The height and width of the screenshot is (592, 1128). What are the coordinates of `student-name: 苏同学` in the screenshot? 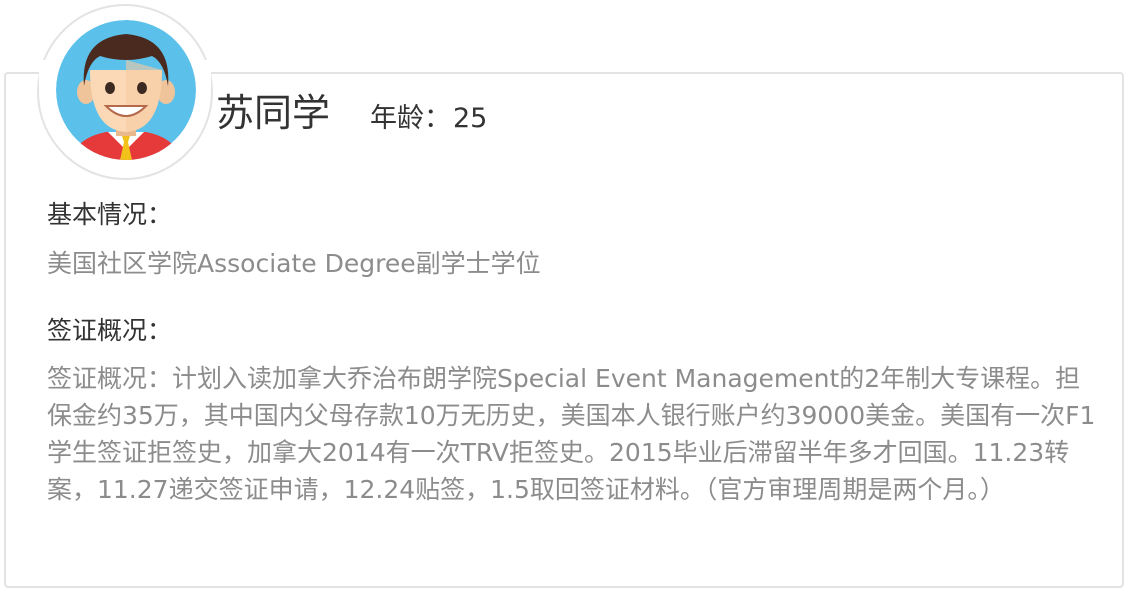 It's located at (273, 113).